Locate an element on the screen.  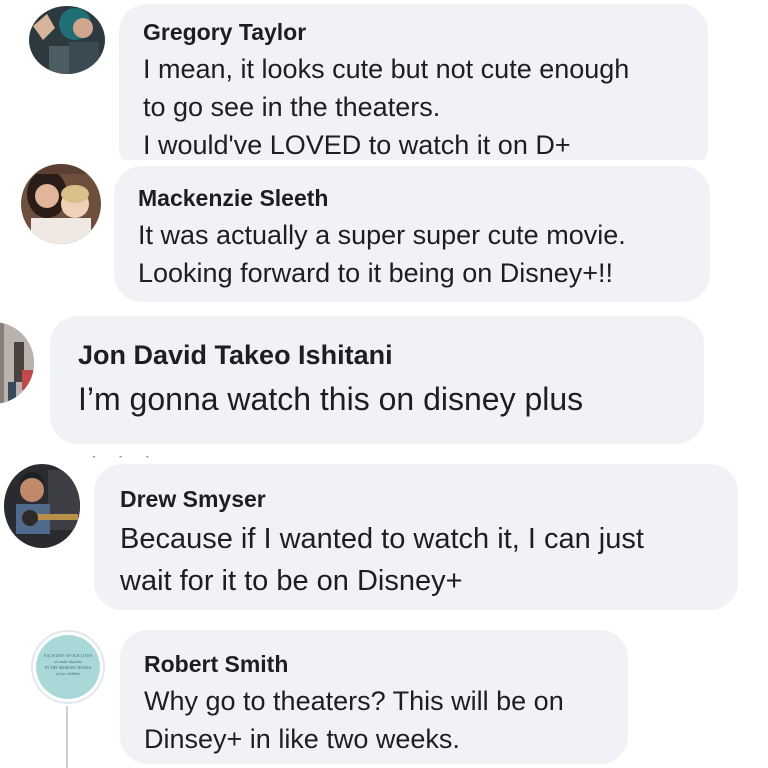
profile-photo-gregory is located at coordinates (67, 40).